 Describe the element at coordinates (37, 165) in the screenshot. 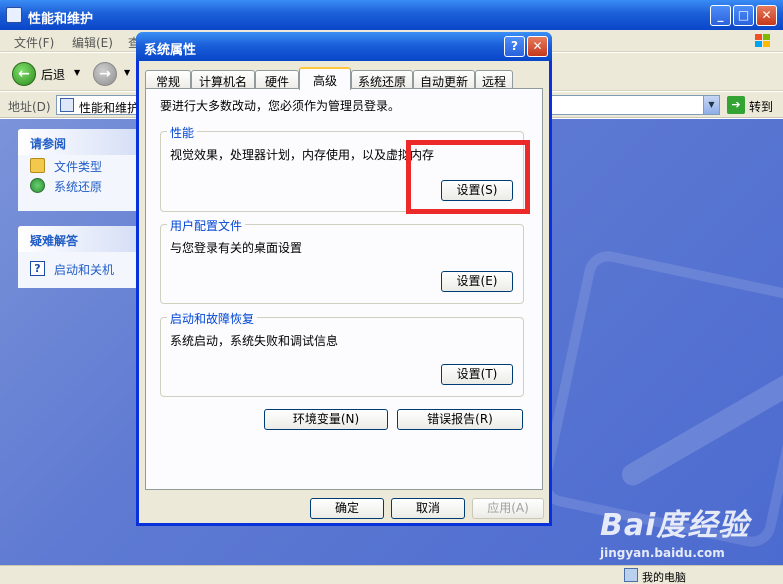

I see `folder-icon` at that location.